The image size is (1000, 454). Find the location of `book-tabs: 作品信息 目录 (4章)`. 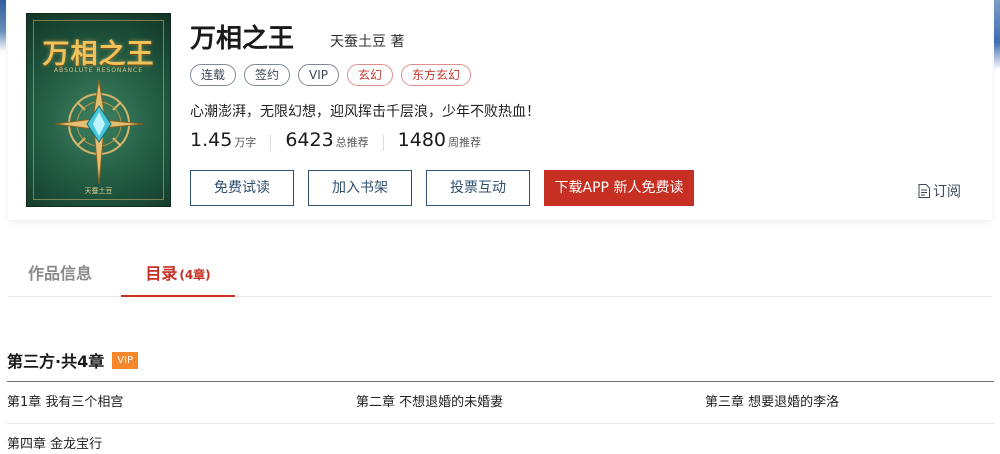

book-tabs: 作品信息 目录 (4章) is located at coordinates (500, 276).